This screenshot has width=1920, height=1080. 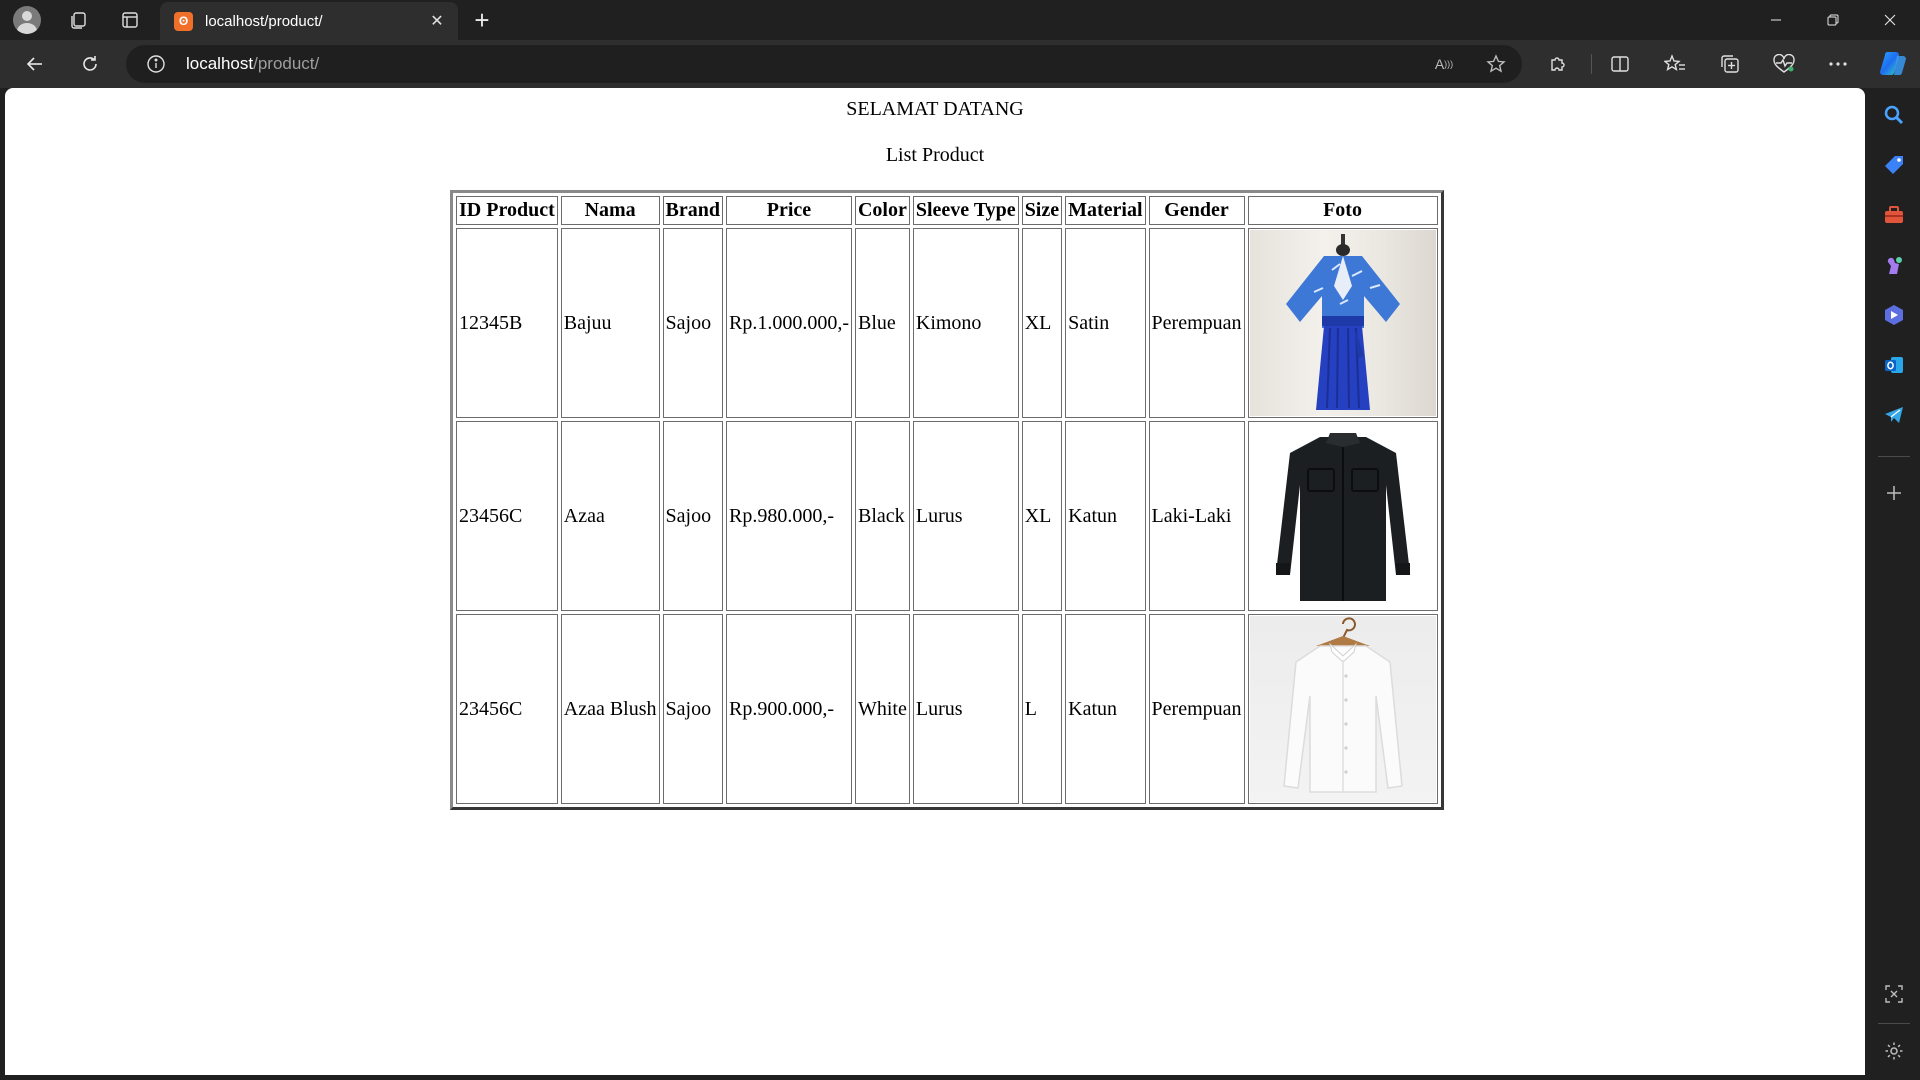 I want to click on profile-avatar-icon, so click(x=27, y=20).